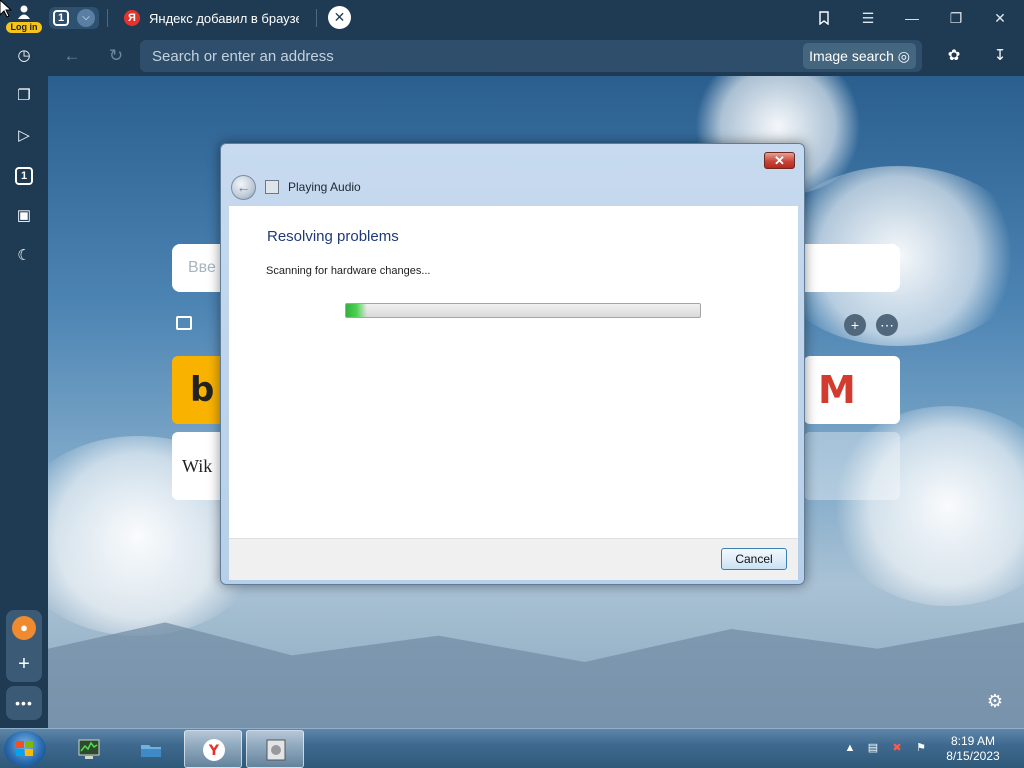  What do you see at coordinates (973, 756) in the screenshot?
I see `clock-date: 8/15/2023` at bounding box center [973, 756].